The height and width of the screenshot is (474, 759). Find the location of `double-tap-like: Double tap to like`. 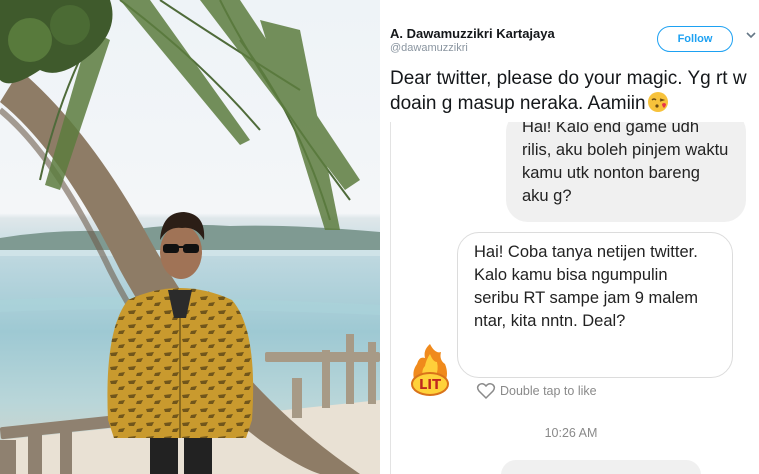

double-tap-like: Double tap to like is located at coordinates (536, 391).